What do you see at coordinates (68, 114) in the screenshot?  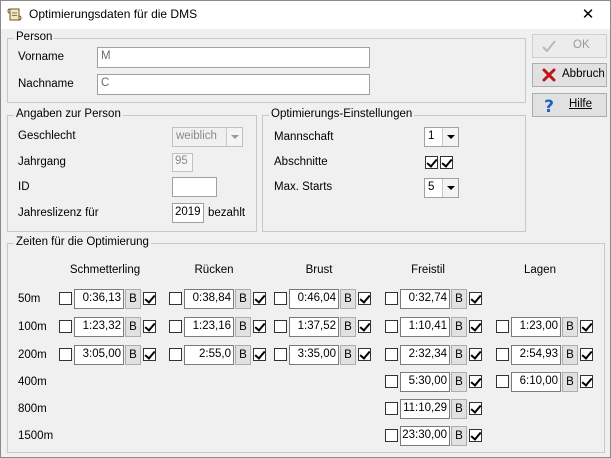 I see `angaben-group-label: Angaben zur Person` at bounding box center [68, 114].